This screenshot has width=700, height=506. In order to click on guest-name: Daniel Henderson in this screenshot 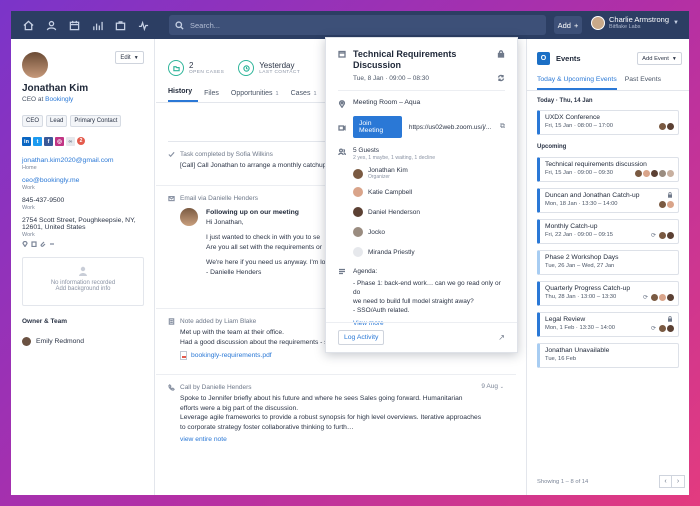, I will do `click(394, 212)`.